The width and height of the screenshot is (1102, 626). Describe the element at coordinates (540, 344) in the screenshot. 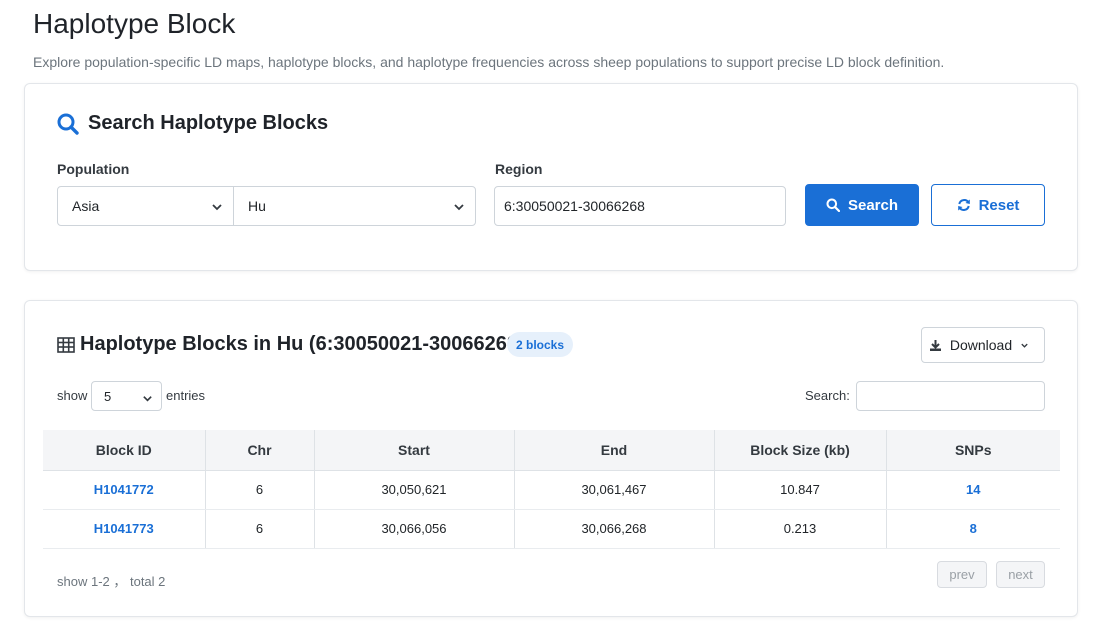

I see `blocks-count-badge: 2 blocks` at that location.